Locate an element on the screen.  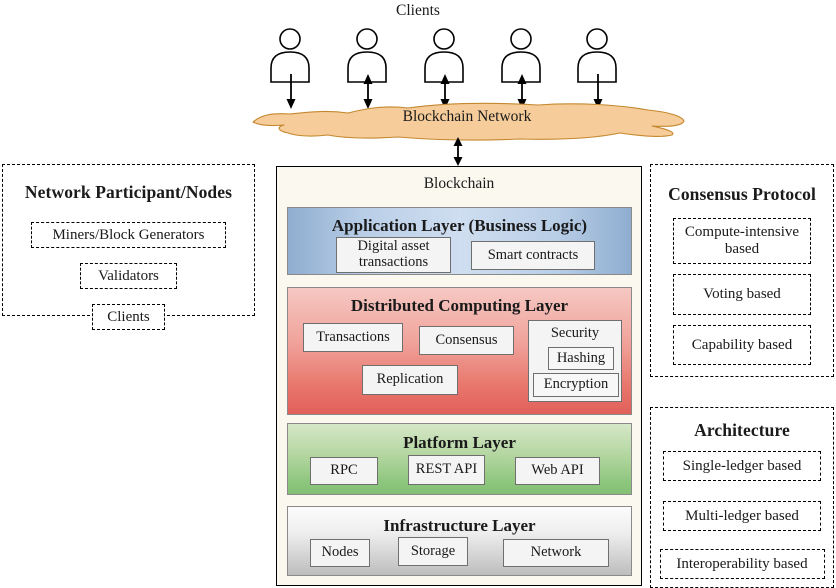
consensus-item-capability-label: Capability based is located at coordinates (742, 344).